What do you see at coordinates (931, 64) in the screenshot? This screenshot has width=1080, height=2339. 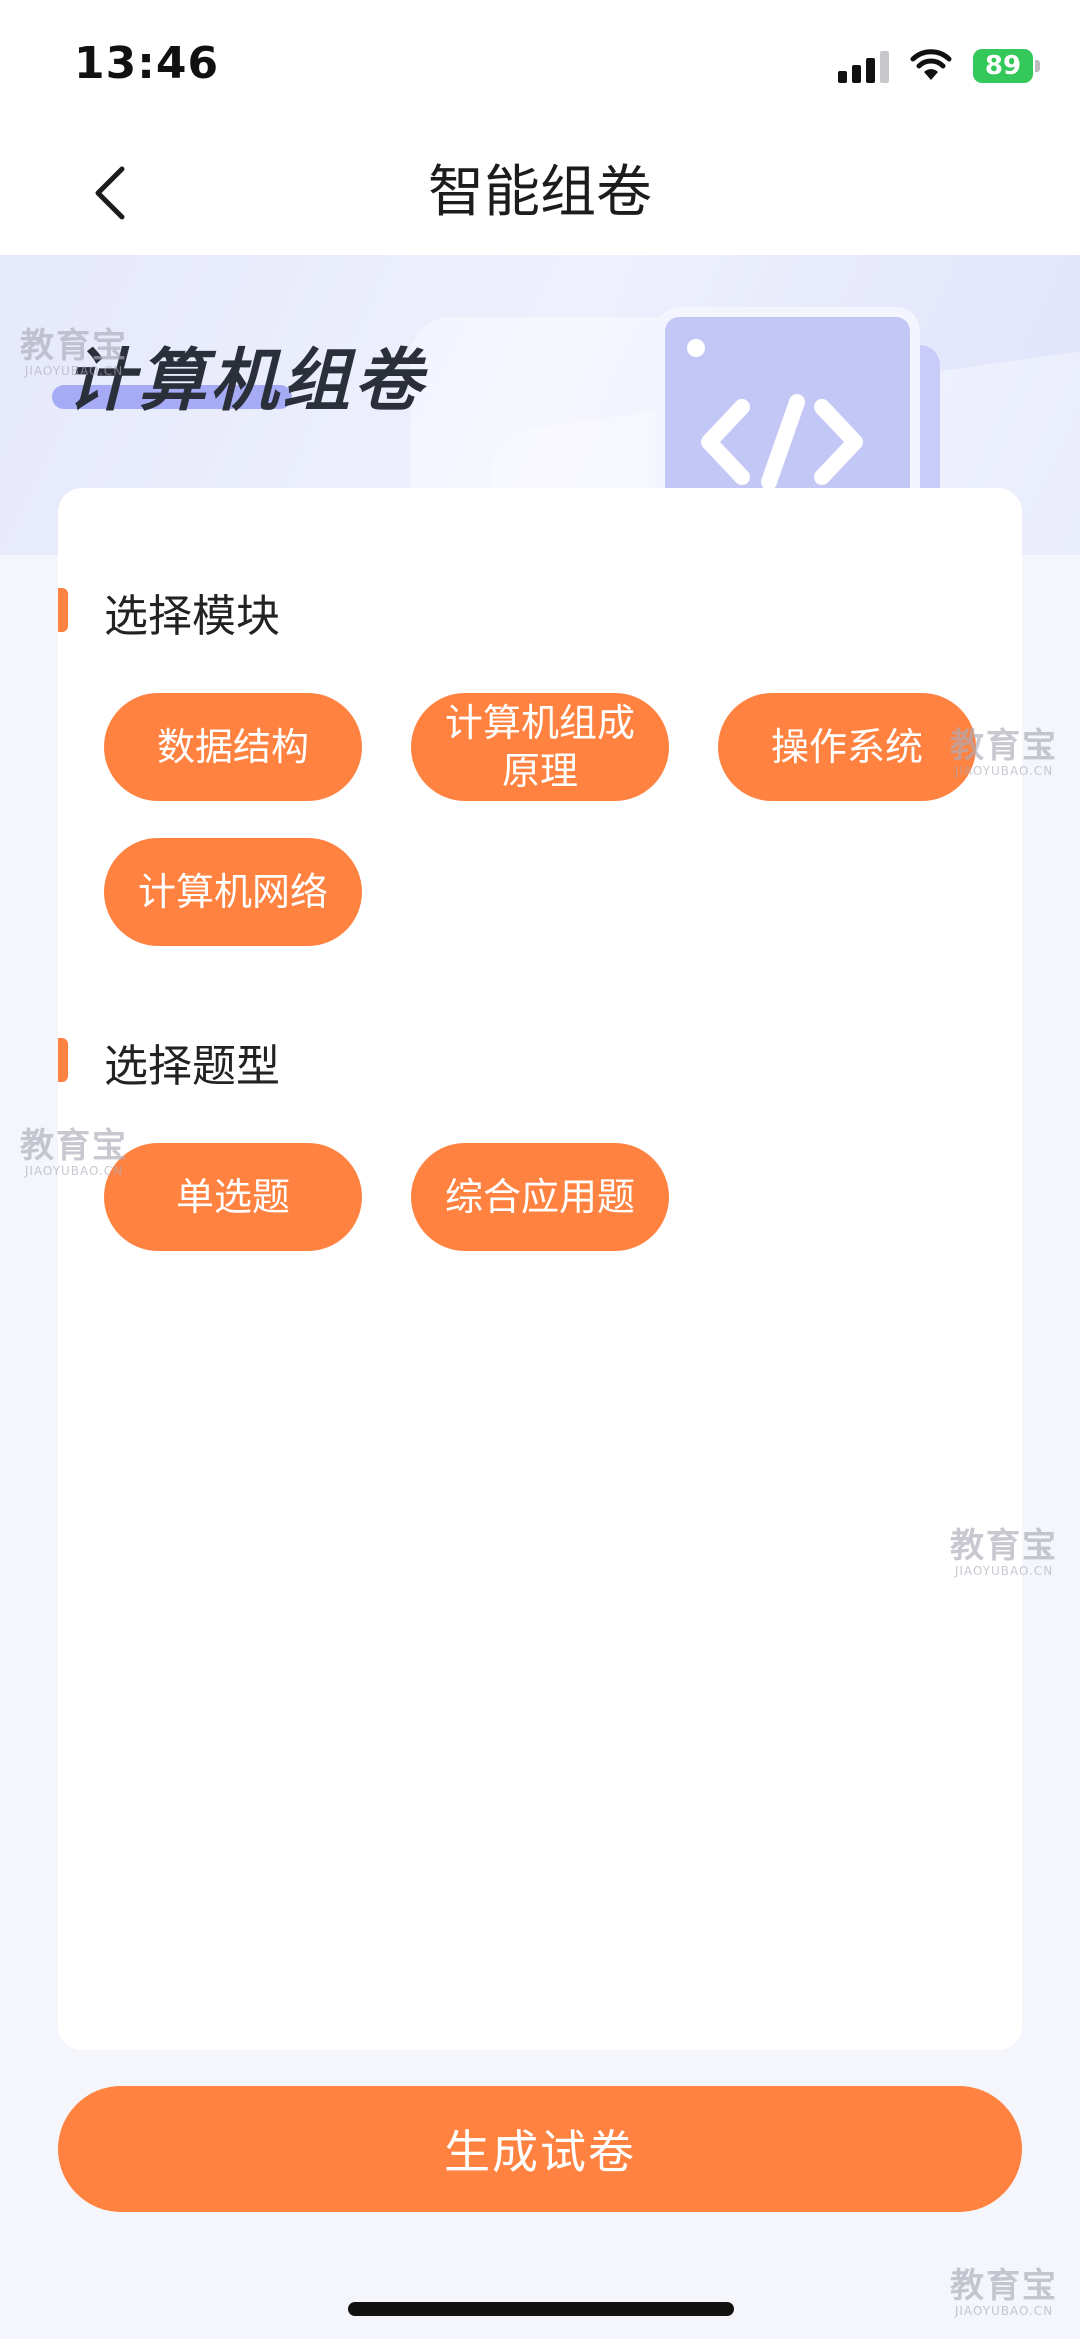 I see `wifi-icon` at bounding box center [931, 64].